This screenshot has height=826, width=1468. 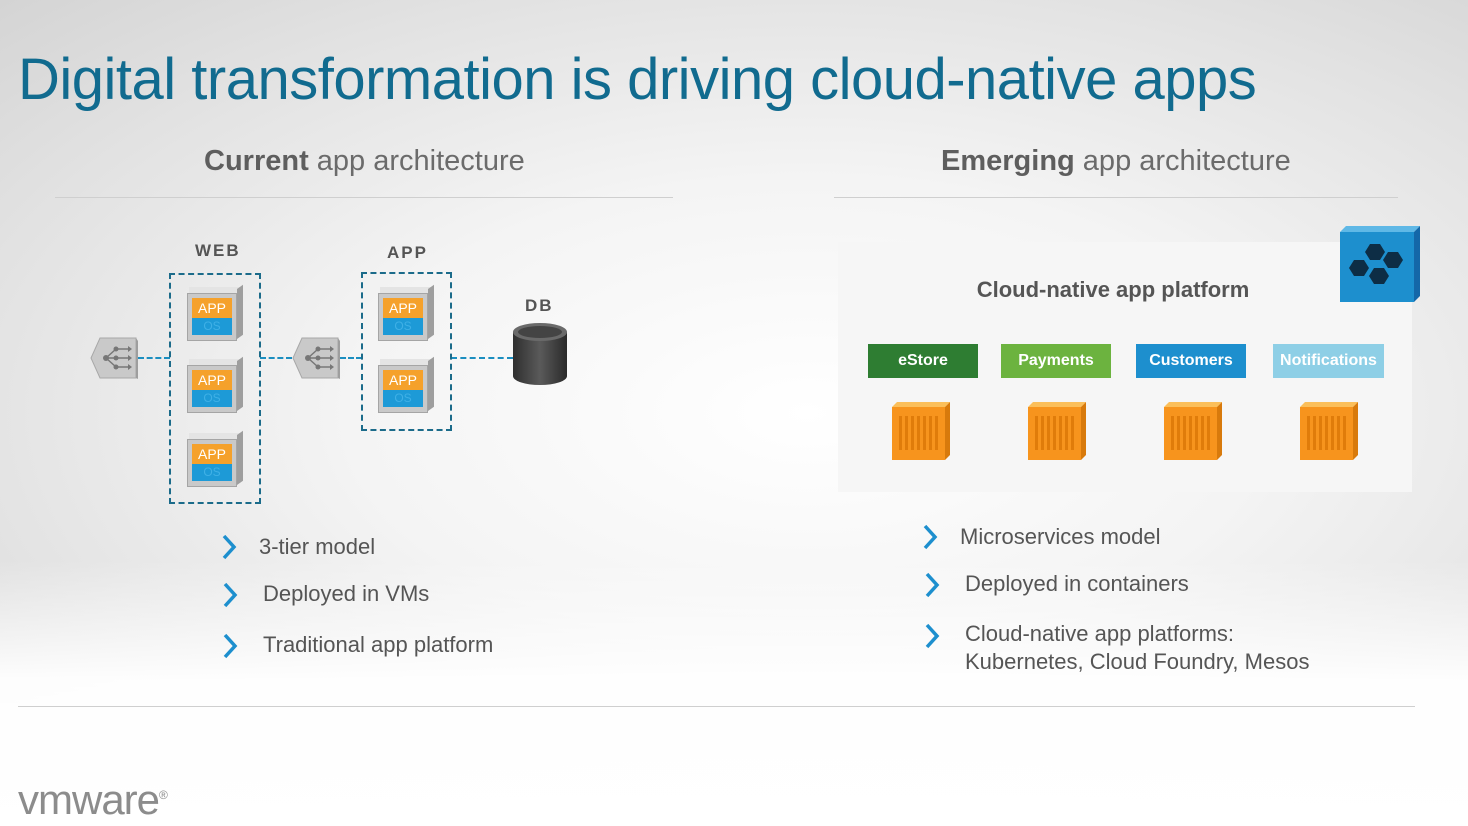 What do you see at coordinates (1116, 197) in the screenshot?
I see `right-heading-rule` at bounding box center [1116, 197].